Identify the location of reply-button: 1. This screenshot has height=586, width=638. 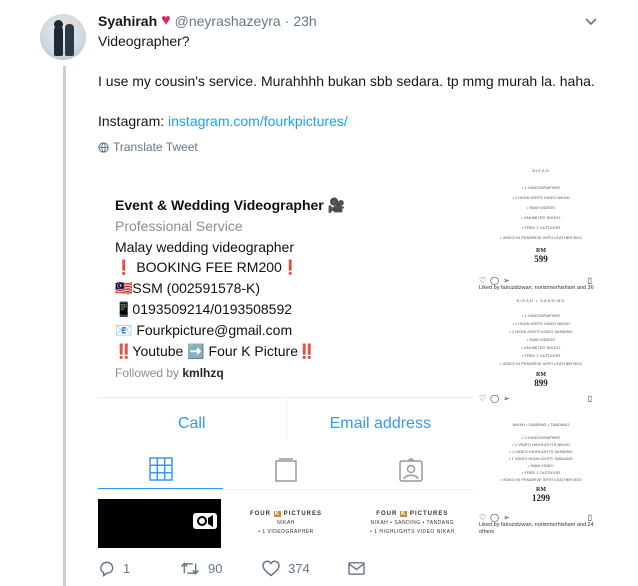
(139, 568).